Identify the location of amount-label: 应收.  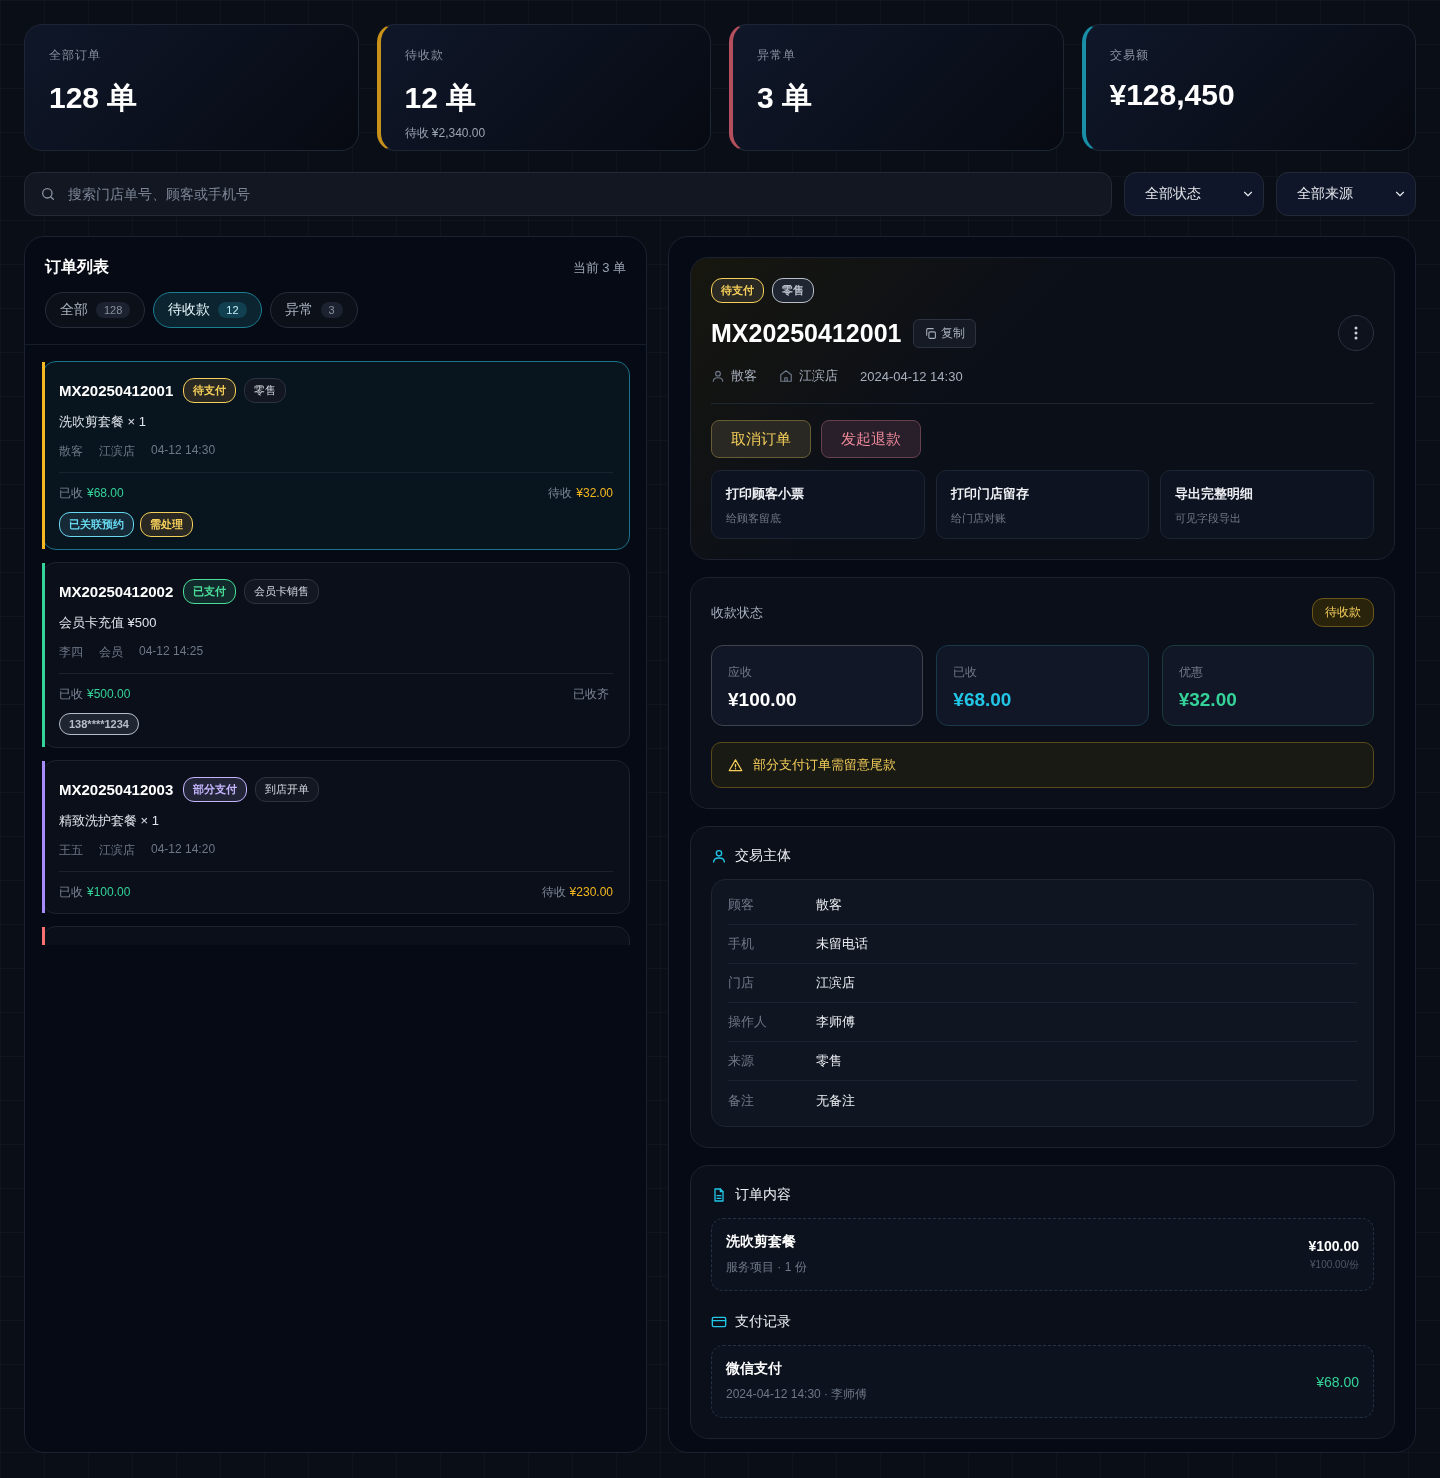
(740, 672).